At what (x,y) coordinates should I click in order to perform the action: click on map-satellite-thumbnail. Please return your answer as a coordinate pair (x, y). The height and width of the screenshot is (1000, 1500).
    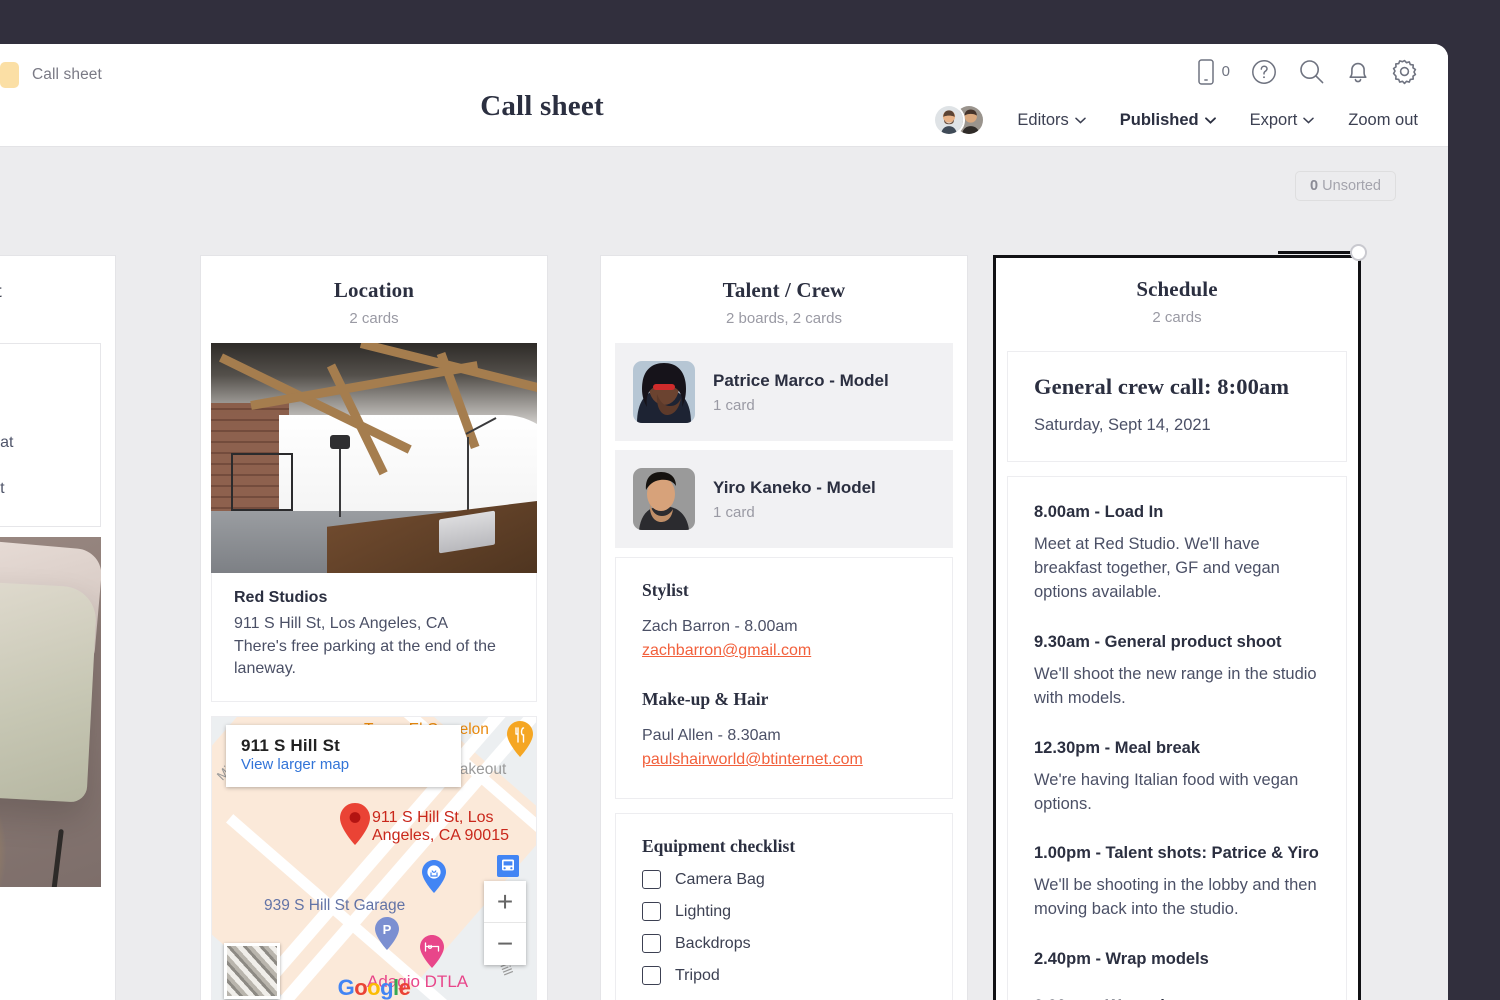
    Looking at the image, I should click on (252, 971).